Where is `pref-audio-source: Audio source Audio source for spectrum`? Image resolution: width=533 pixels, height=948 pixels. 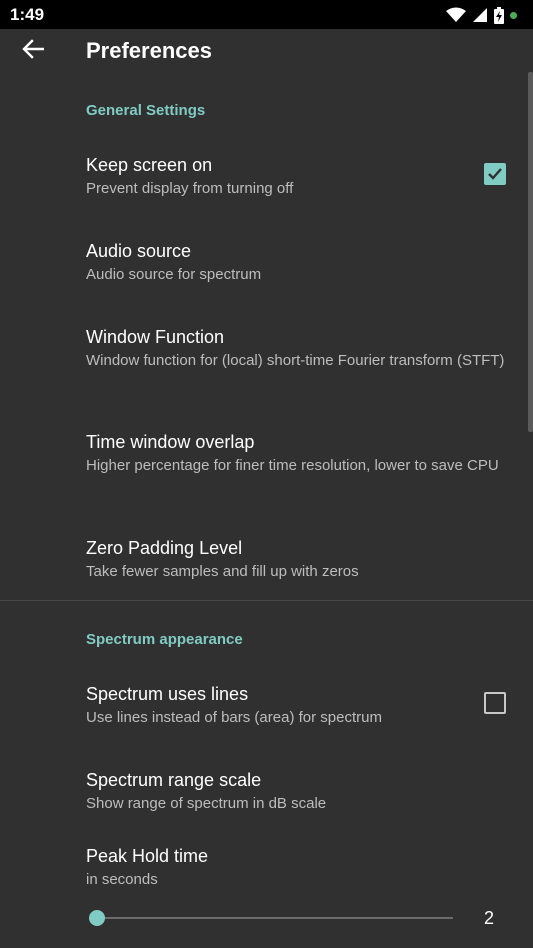
pref-audio-source: Audio source Audio source for spectrum is located at coordinates (263, 262).